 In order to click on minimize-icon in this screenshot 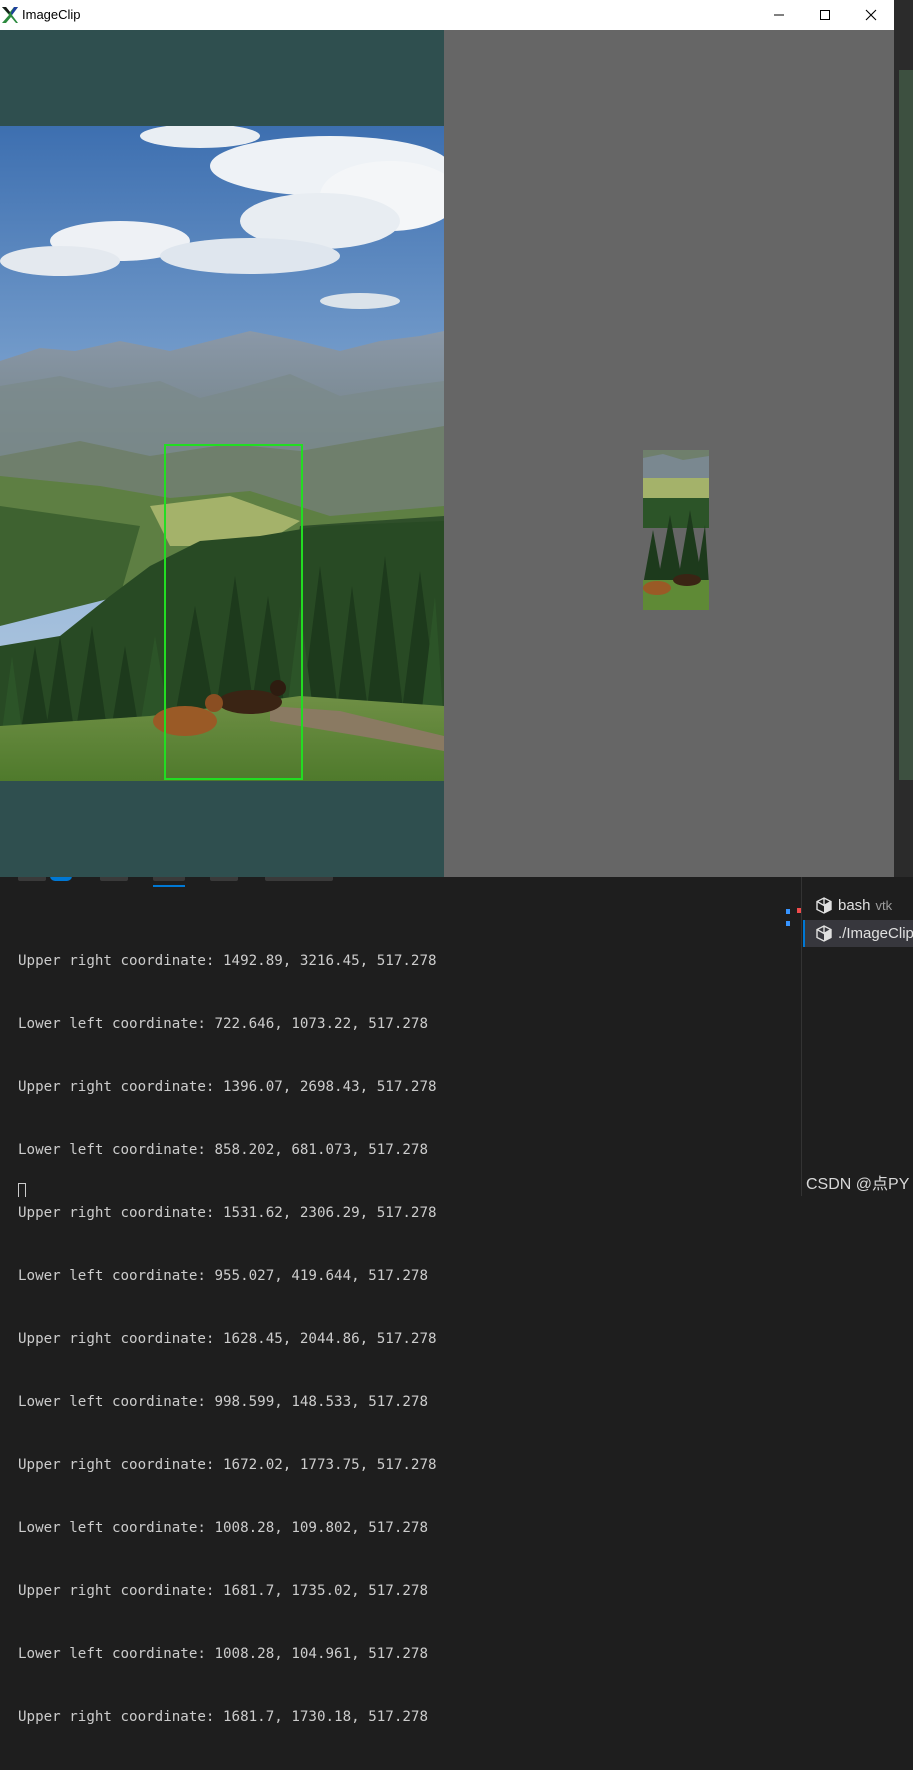, I will do `click(779, 15)`.